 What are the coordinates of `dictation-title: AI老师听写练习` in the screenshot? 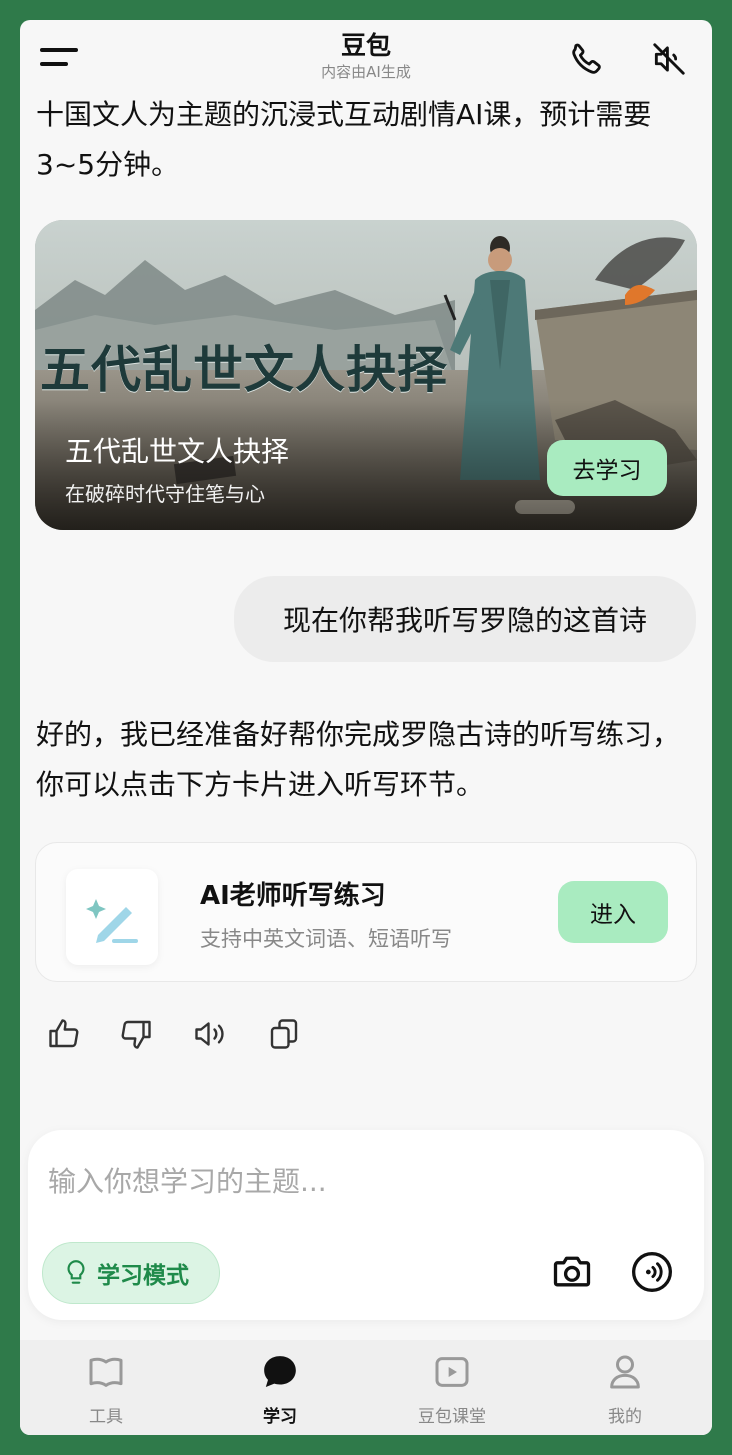 It's located at (293, 896).